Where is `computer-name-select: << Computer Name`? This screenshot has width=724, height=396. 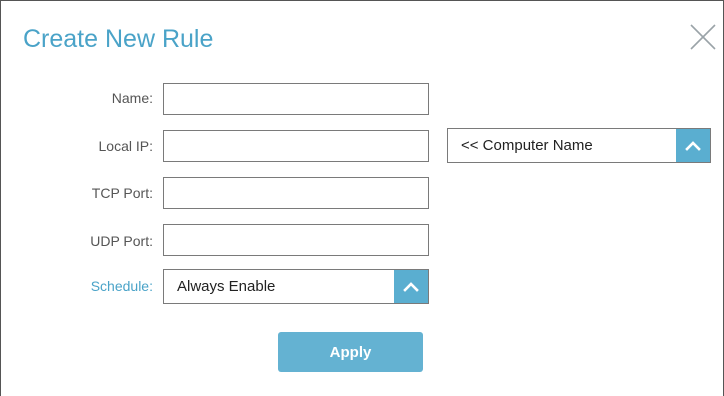 computer-name-select: << Computer Name is located at coordinates (579, 145).